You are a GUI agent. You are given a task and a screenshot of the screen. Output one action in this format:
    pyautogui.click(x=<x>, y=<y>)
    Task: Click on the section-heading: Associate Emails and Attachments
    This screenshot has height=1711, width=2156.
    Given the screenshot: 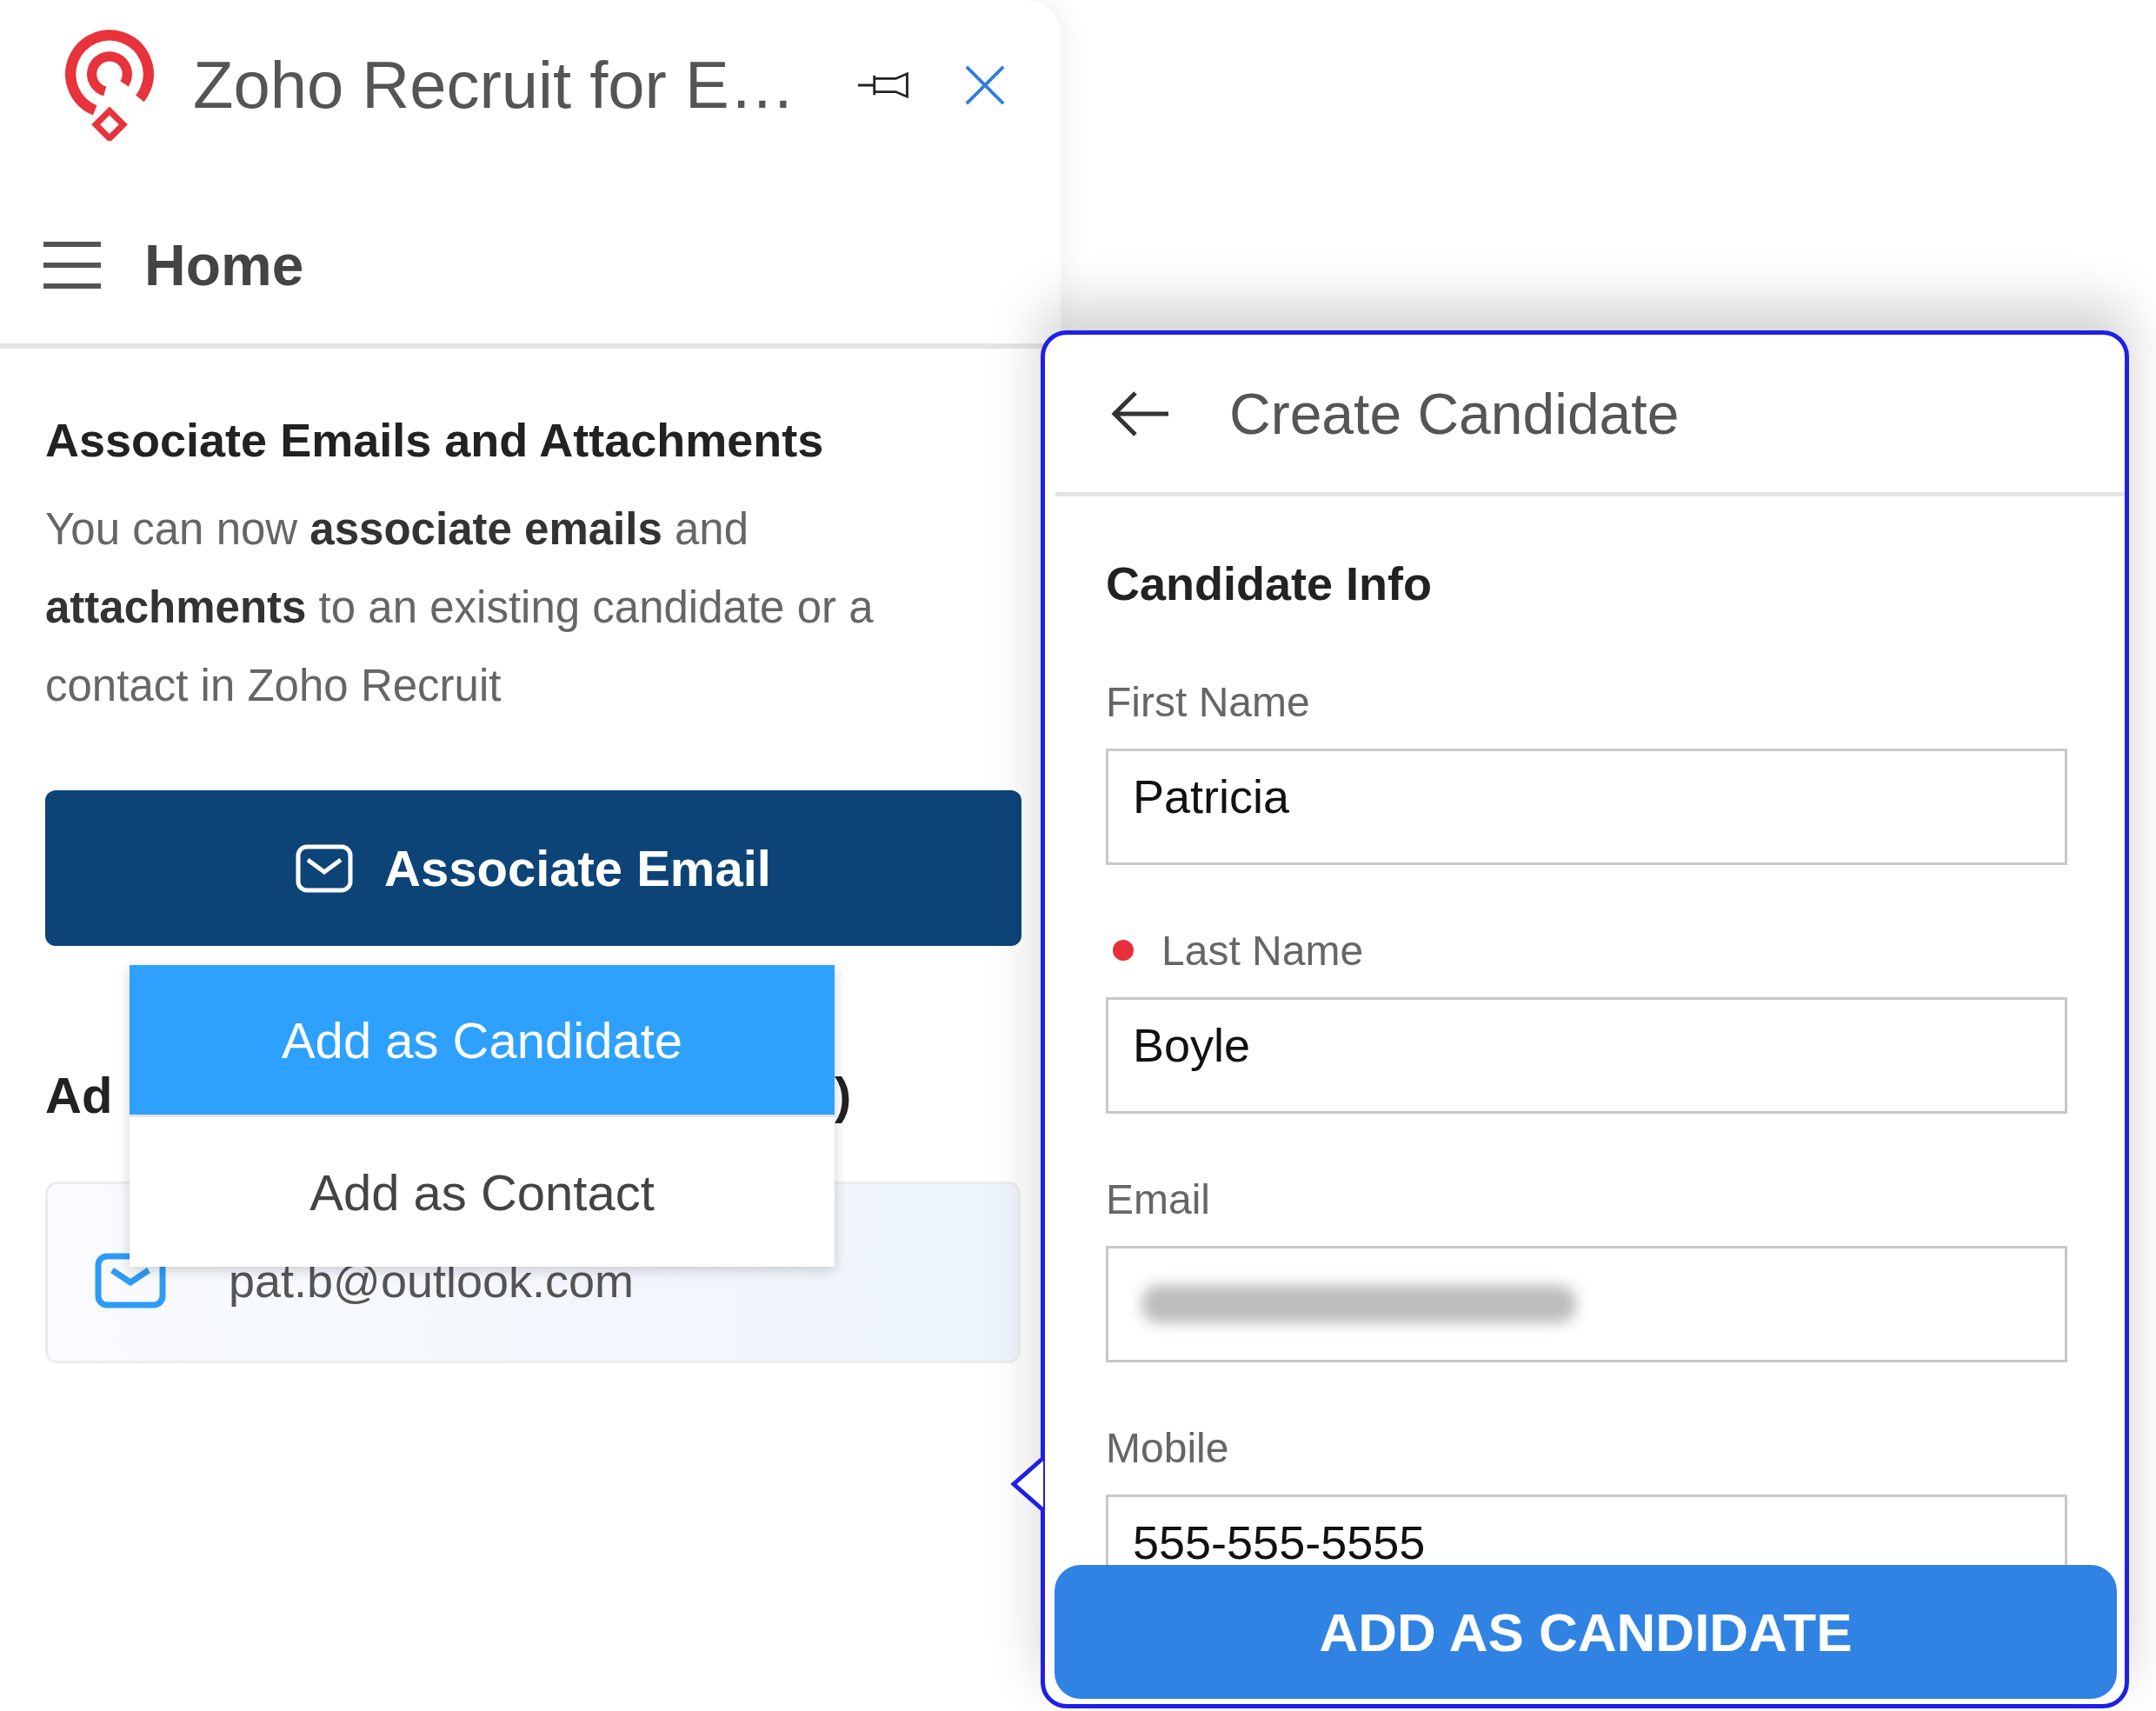 What is the action you would take?
    pyautogui.click(x=435, y=440)
    